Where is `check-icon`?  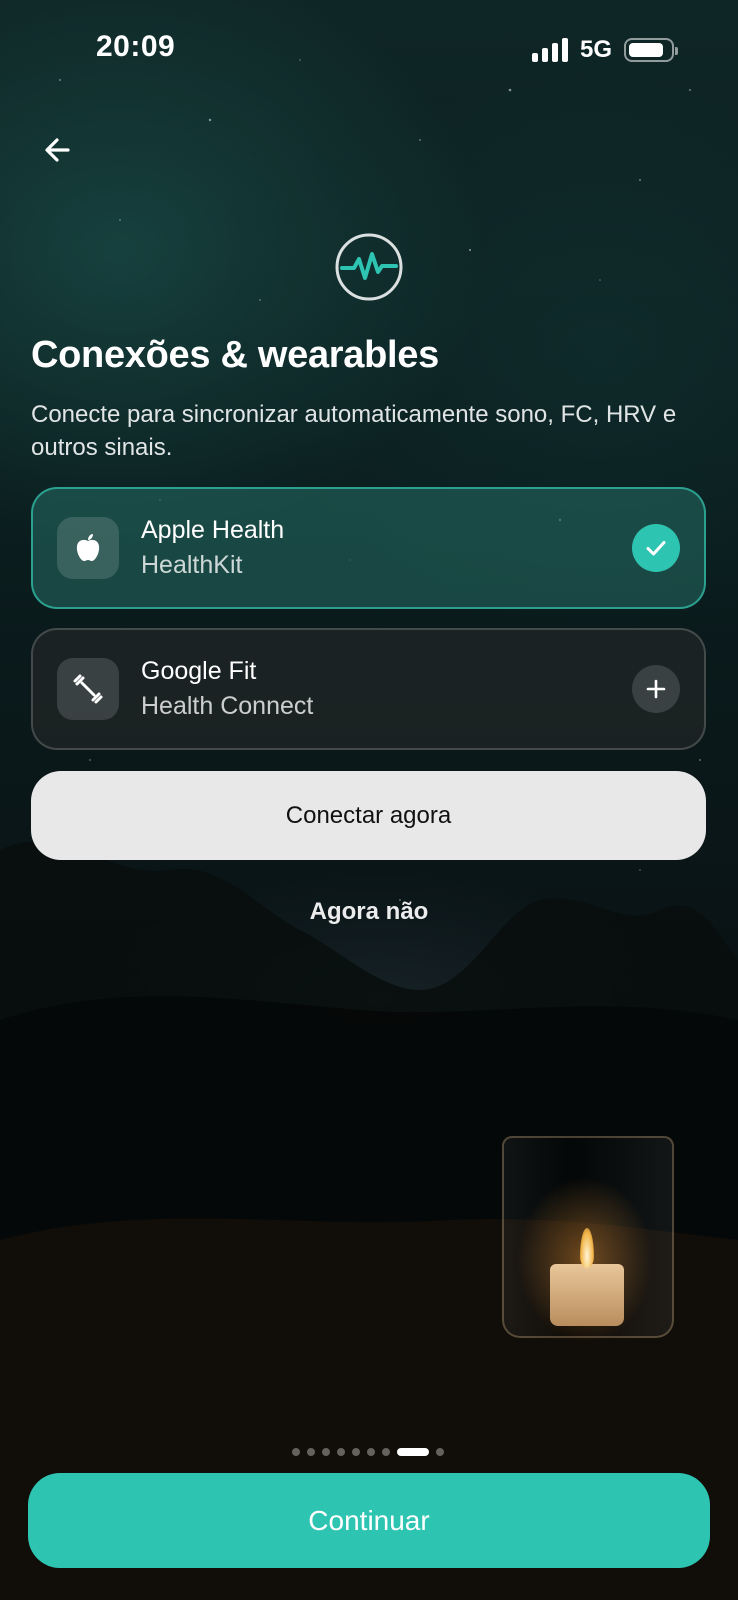
check-icon is located at coordinates (656, 548).